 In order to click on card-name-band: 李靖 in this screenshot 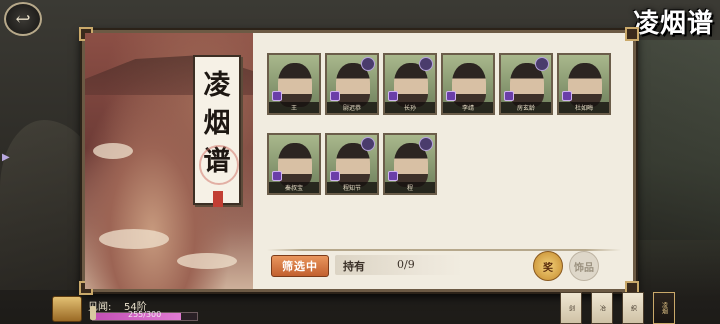, I will do `click(468, 107)`.